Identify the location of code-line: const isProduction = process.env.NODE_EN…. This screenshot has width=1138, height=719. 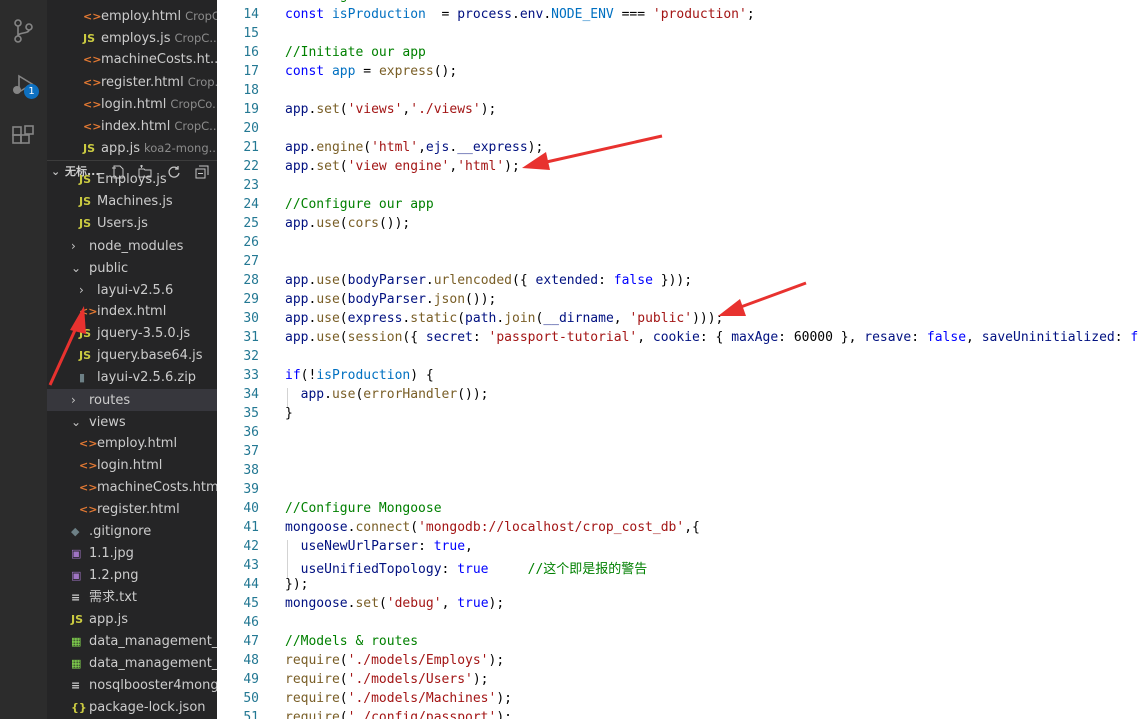
(520, 14).